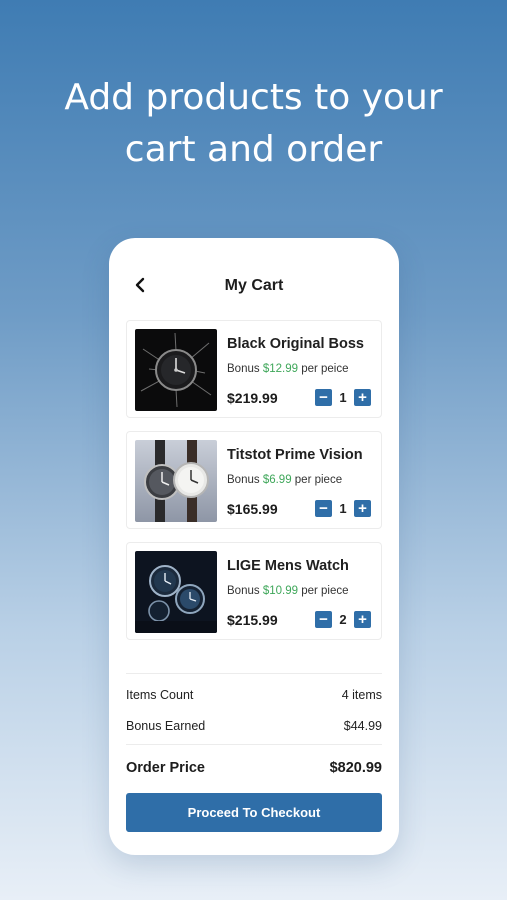 The width and height of the screenshot is (507, 900). What do you see at coordinates (254, 285) in the screenshot?
I see `page-title: My Cart` at bounding box center [254, 285].